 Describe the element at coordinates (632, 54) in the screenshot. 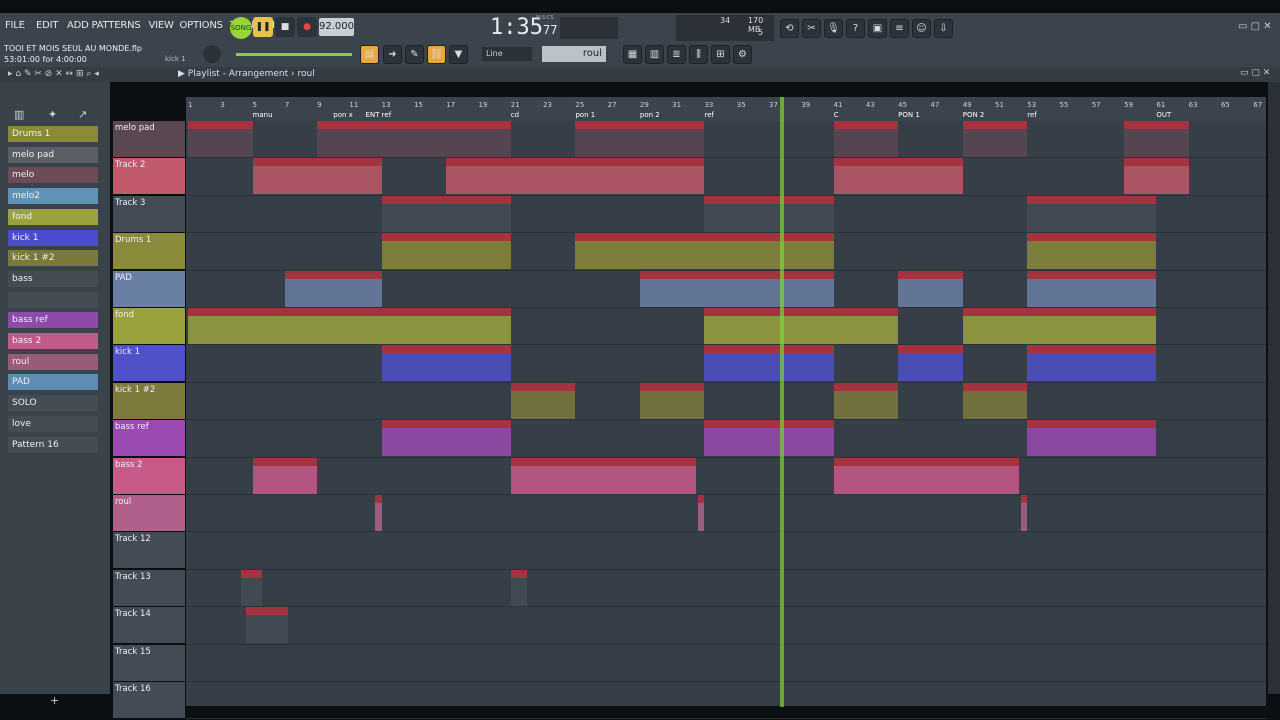

I see `channel-rack-icon: ▦` at that location.